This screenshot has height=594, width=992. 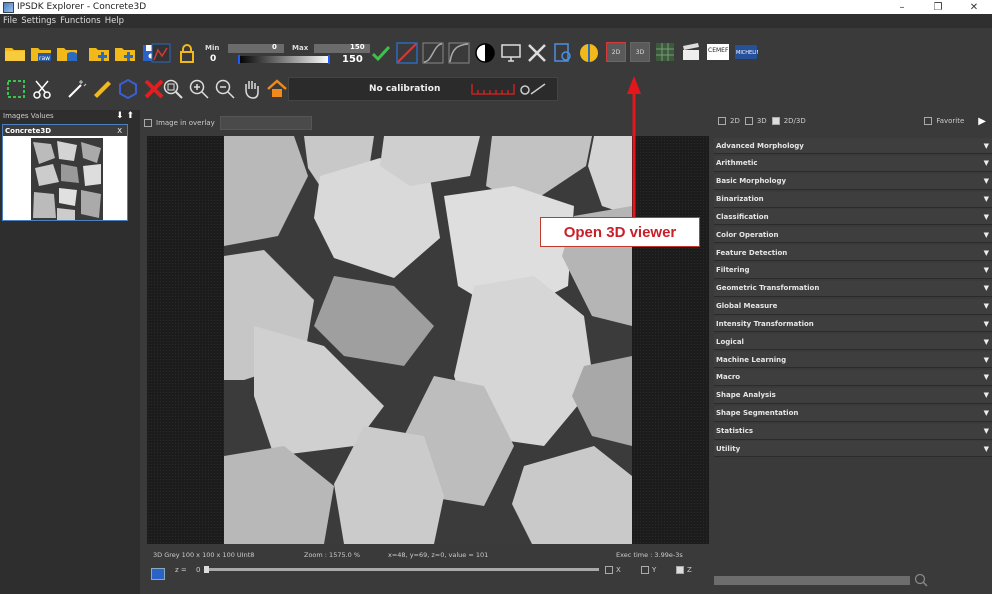 I want to click on mode-2d3d-radio, so click(x=775, y=121).